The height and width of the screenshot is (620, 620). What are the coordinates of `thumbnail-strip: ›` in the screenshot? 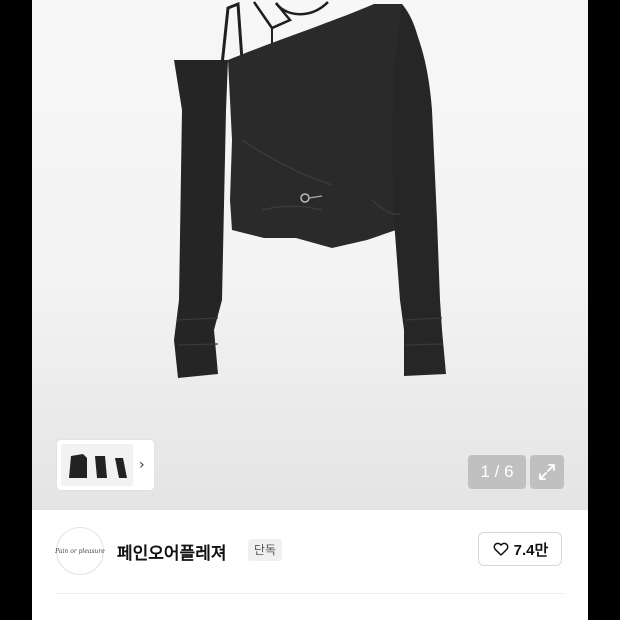 It's located at (105, 465).